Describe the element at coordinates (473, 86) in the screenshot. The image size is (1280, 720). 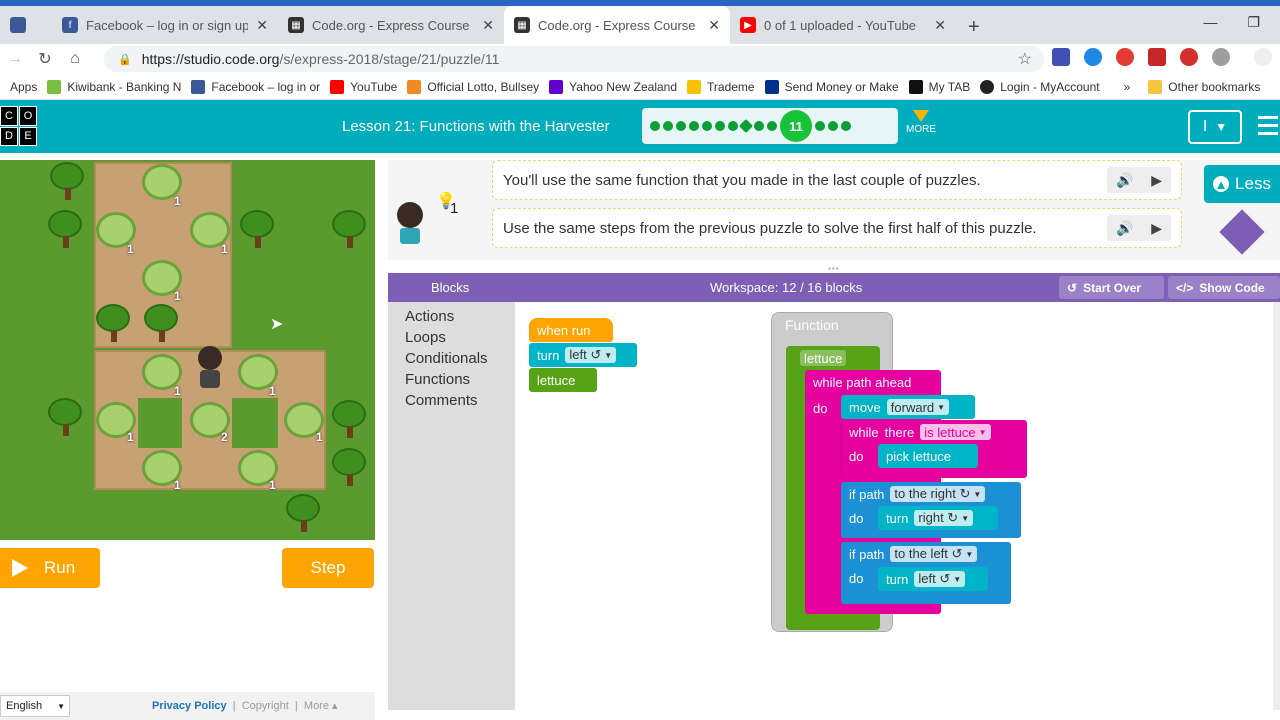
I see `bookmark-lotto: Official Lotto, Bullsey` at that location.